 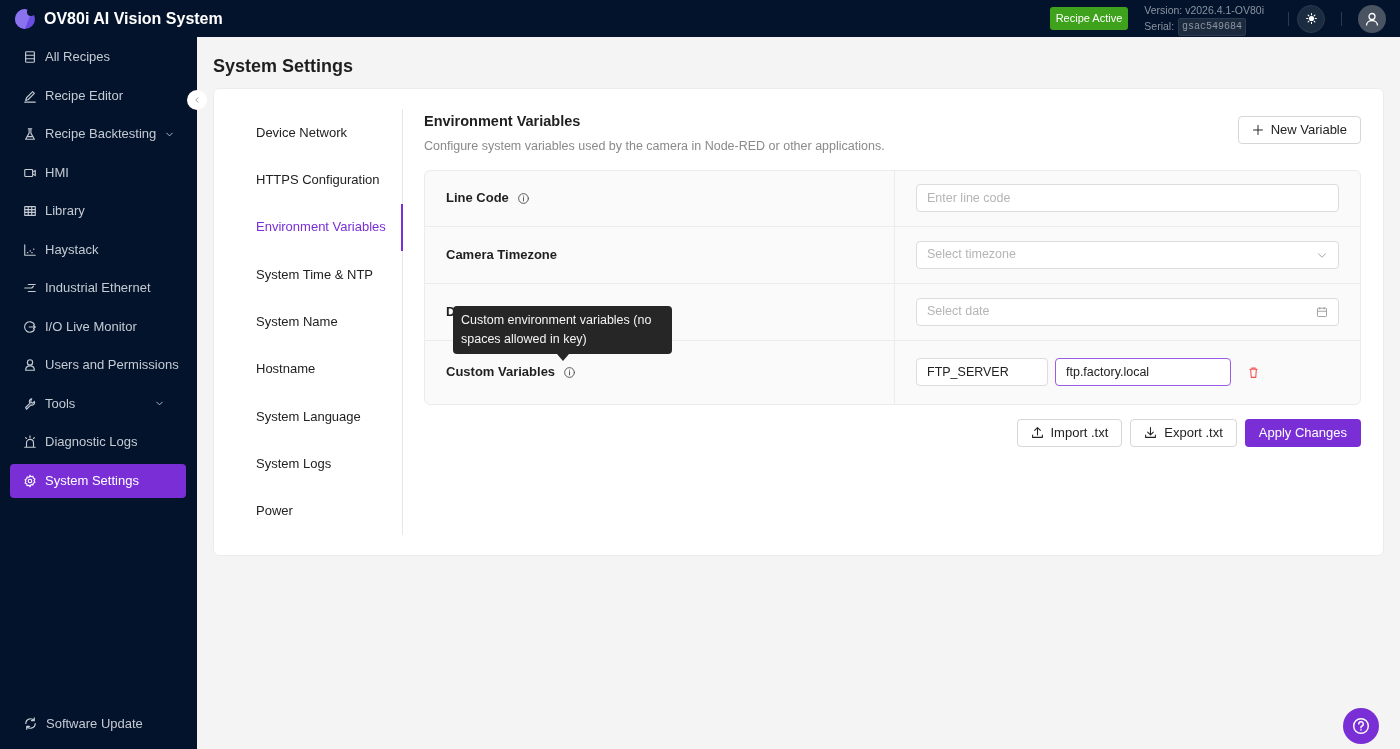 I want to click on status-badge: Recipe Active, so click(x=1089, y=18).